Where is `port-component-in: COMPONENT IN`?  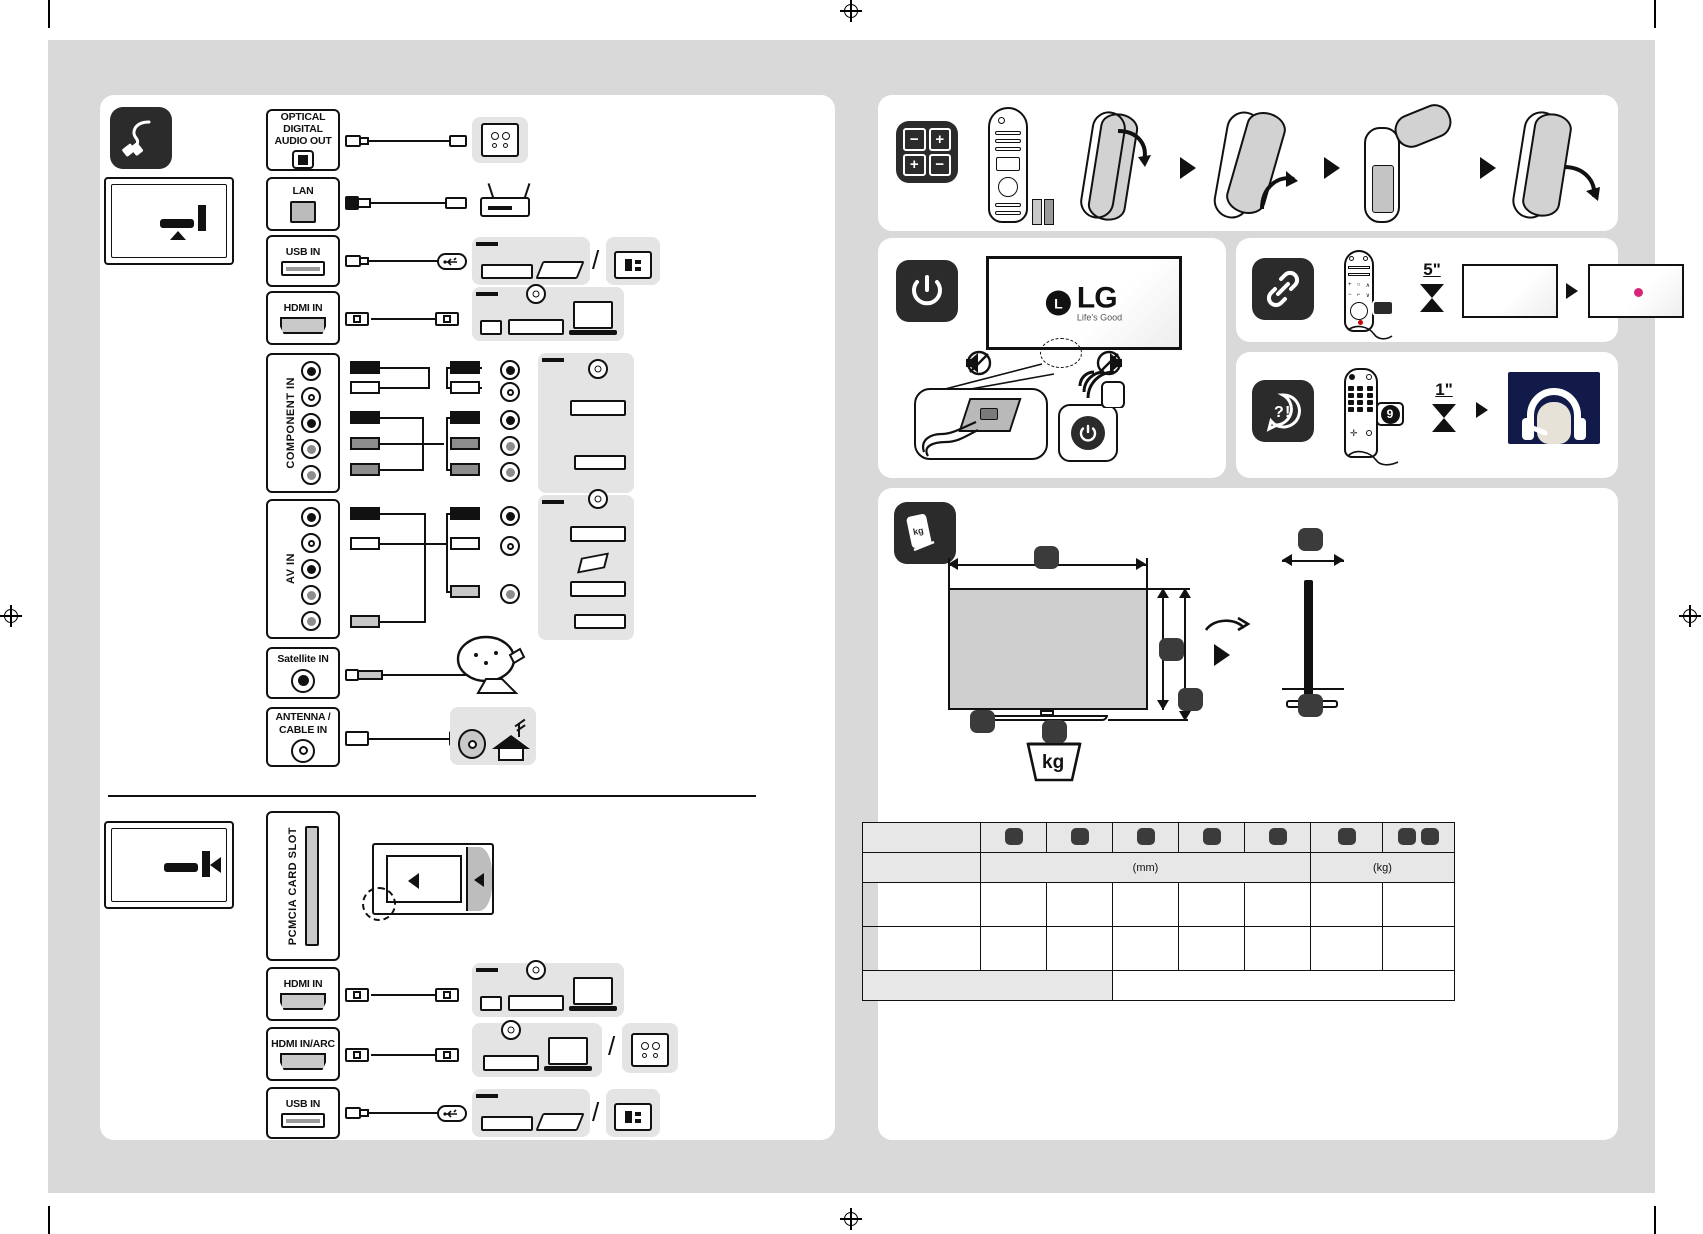
port-component-in: COMPONENT IN is located at coordinates (303, 423).